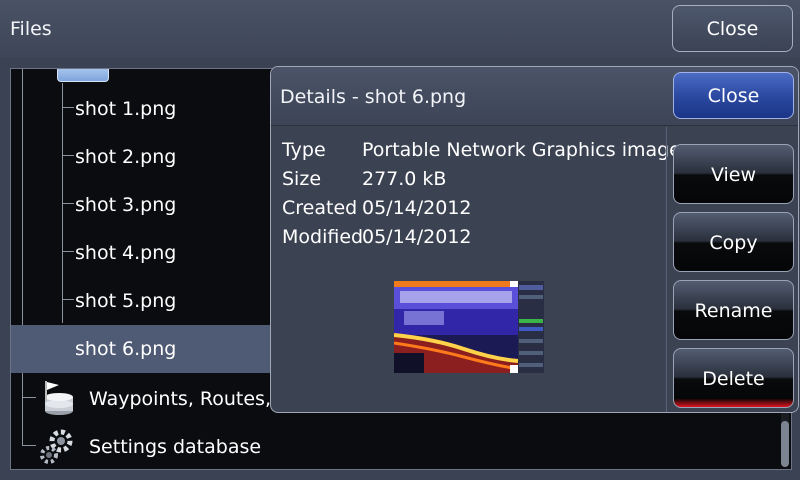  Describe the element at coordinates (534, 96) in the screenshot. I see `dialog-header: Details - shot 6.png Close` at that location.